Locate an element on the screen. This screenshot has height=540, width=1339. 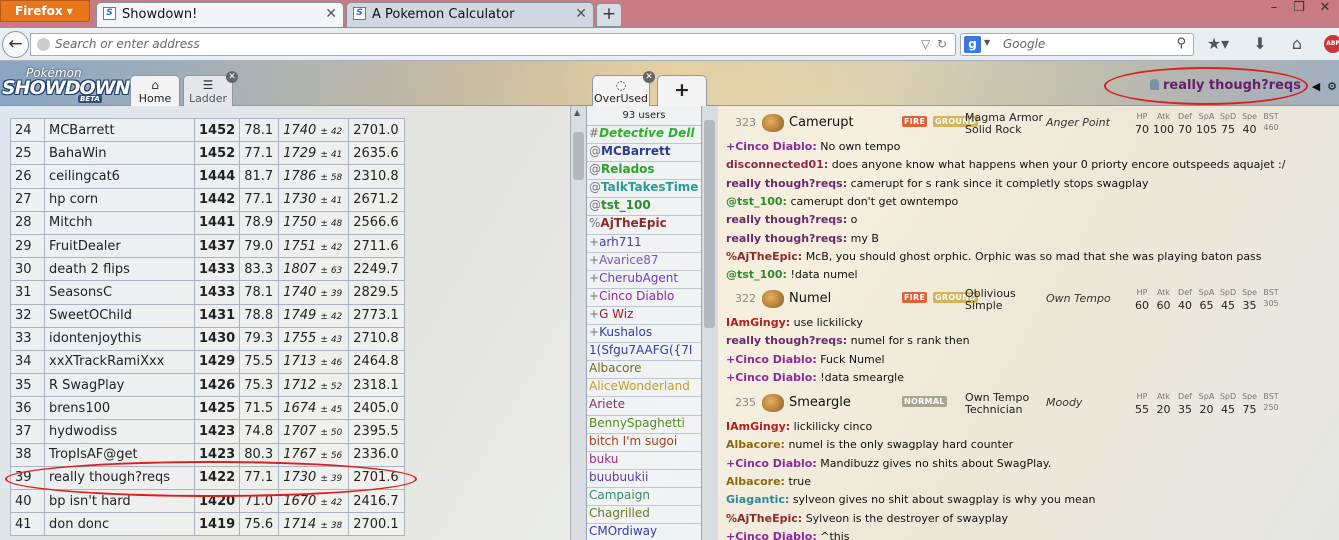
tab-pokemon-calculator: S A Pokemon Calculator ✕ is located at coordinates (470, 15).